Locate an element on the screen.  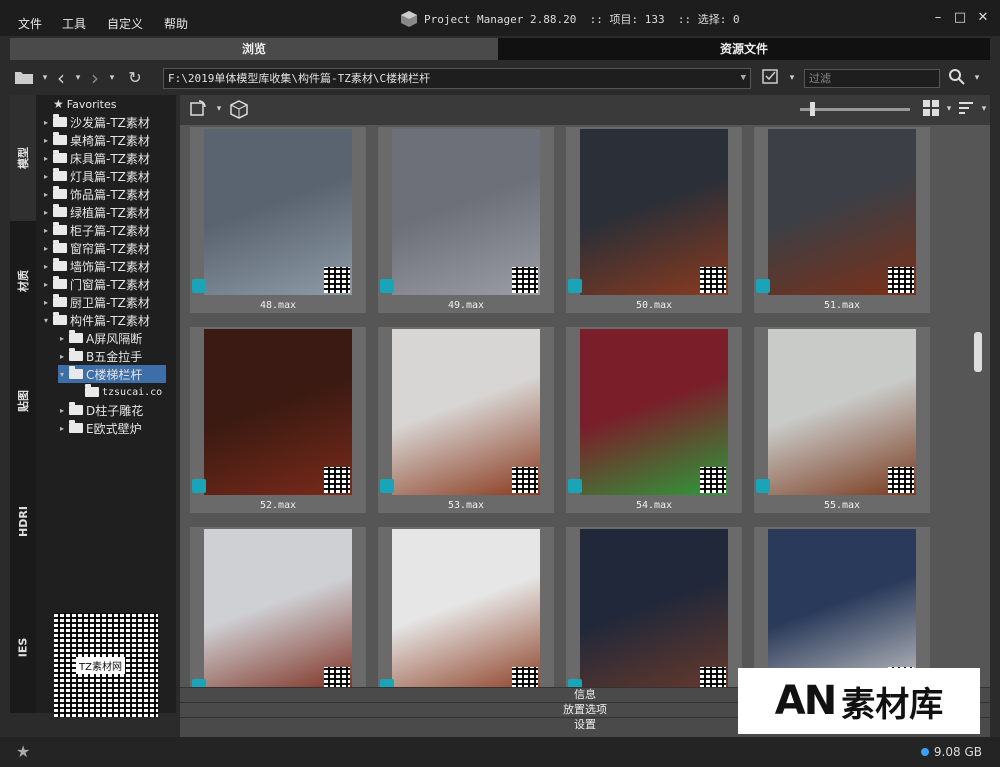
thumbnail-card: 54.max is located at coordinates (654, 420).